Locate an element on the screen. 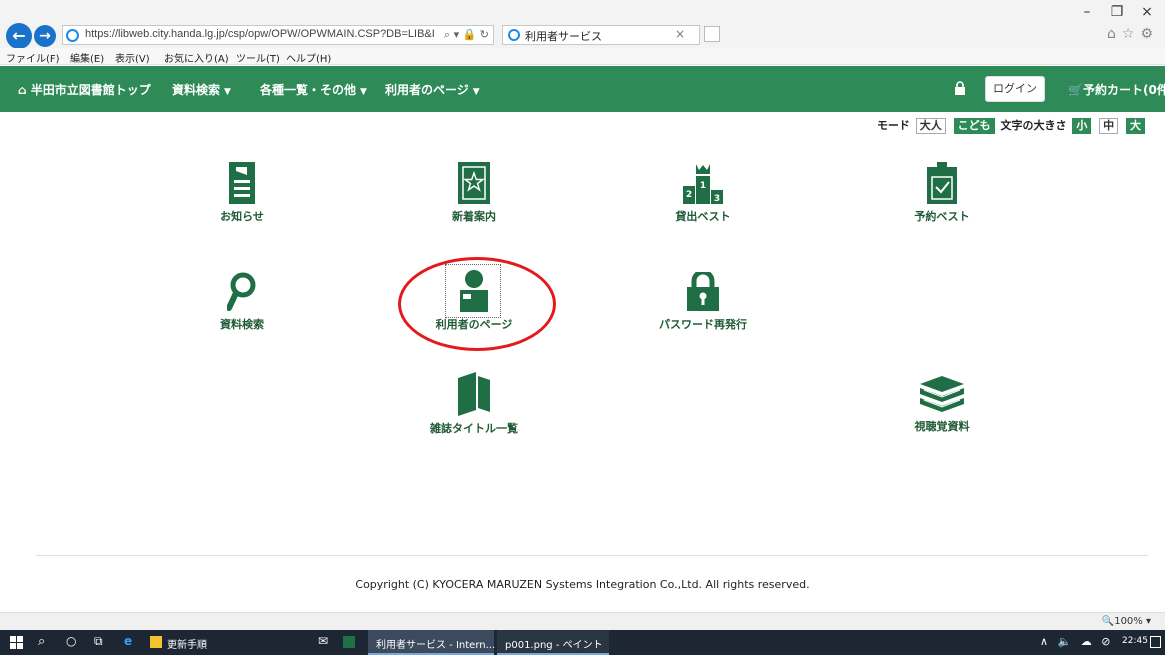  forward-button: → is located at coordinates (45, 36).